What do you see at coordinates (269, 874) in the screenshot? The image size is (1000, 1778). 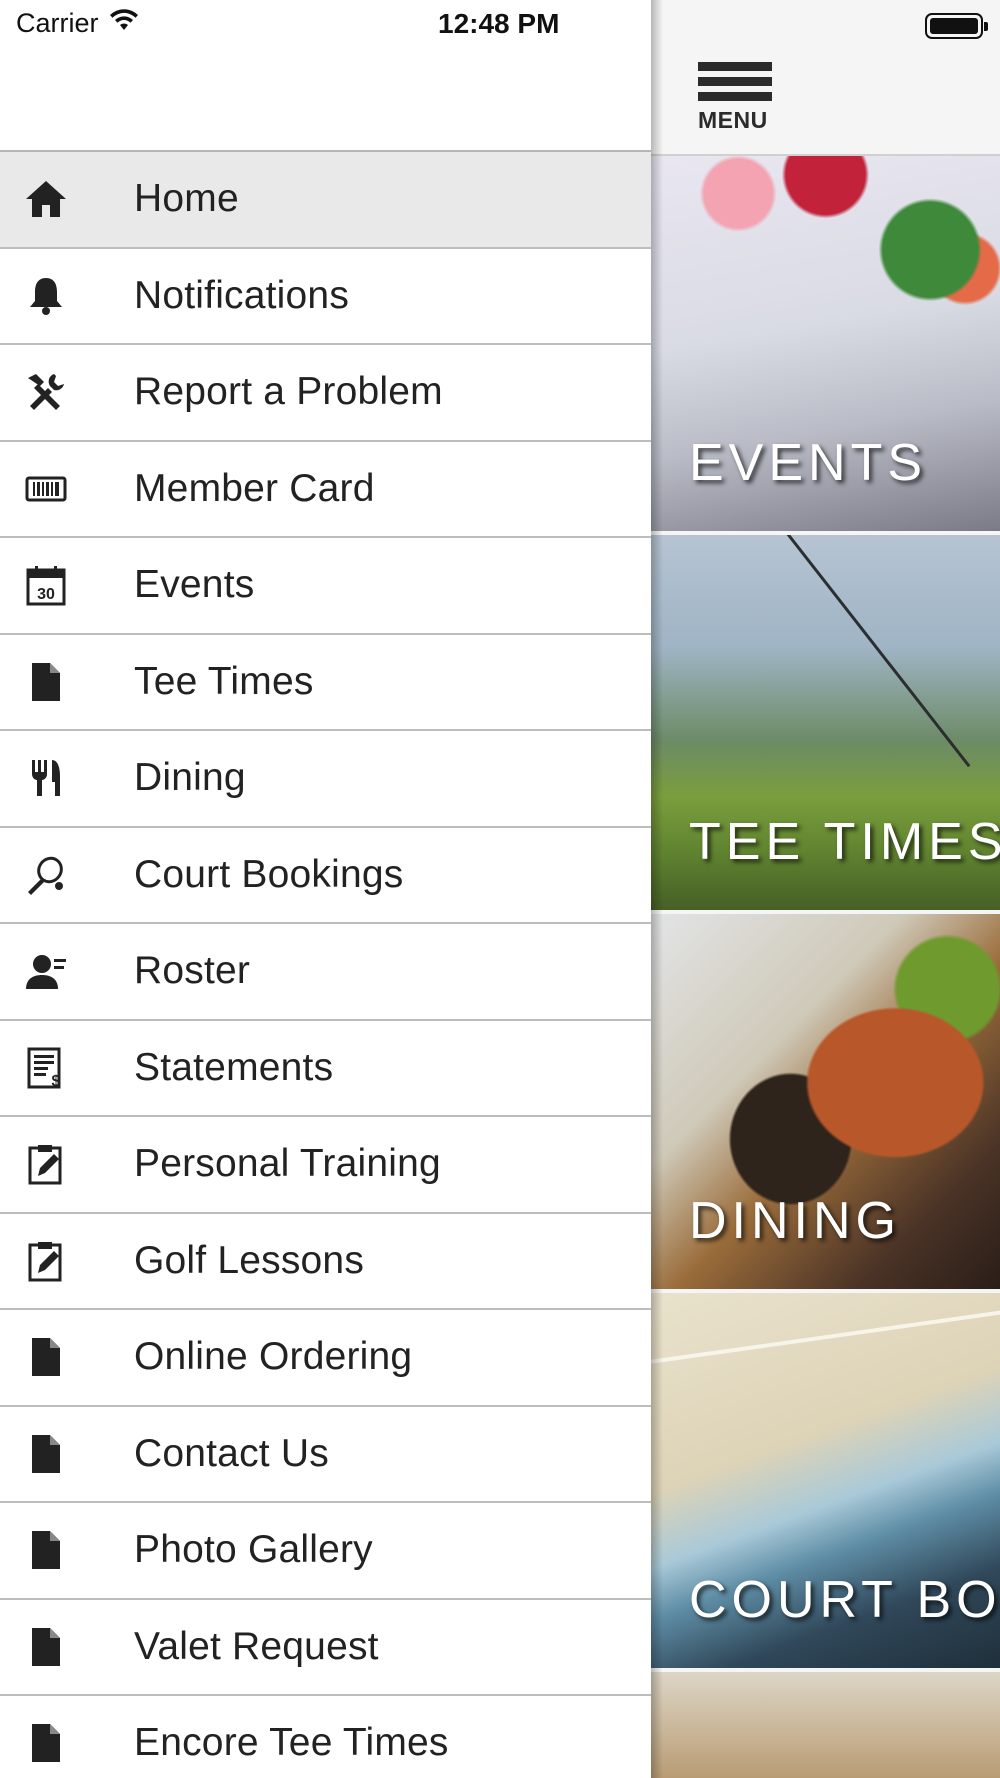 I see `sidebar-item-label: Court Bookings` at bounding box center [269, 874].